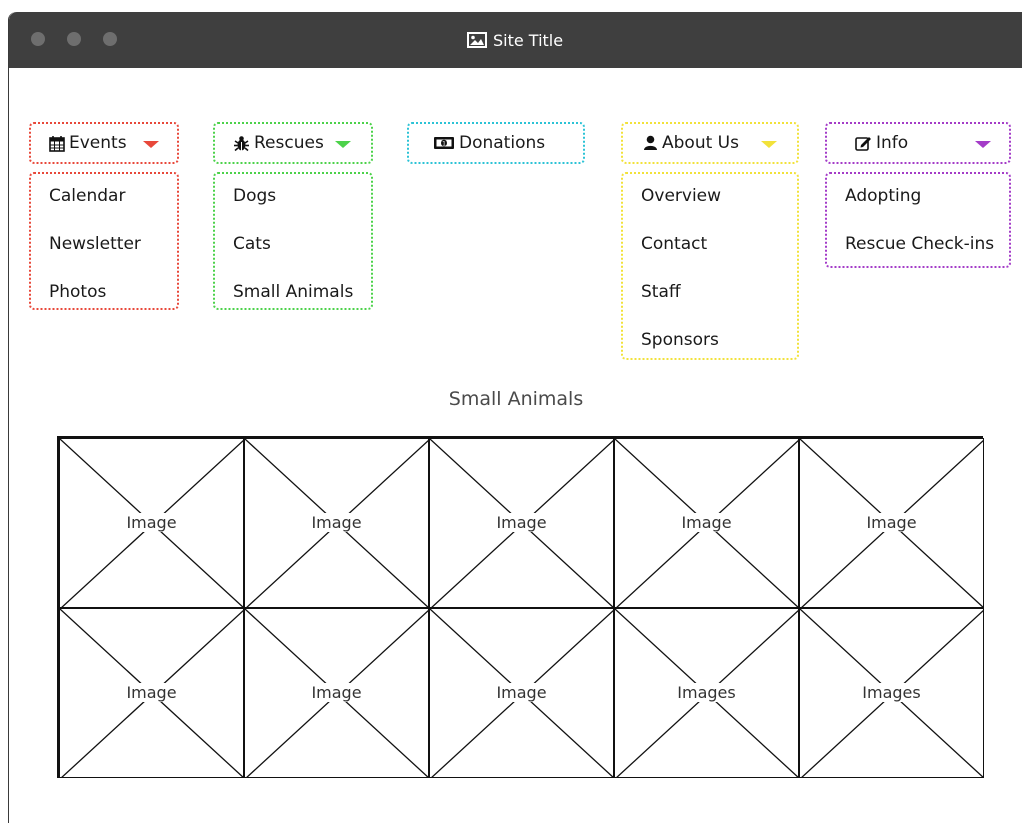  What do you see at coordinates (528, 40) in the screenshot?
I see `window-title-text: Site Title` at bounding box center [528, 40].